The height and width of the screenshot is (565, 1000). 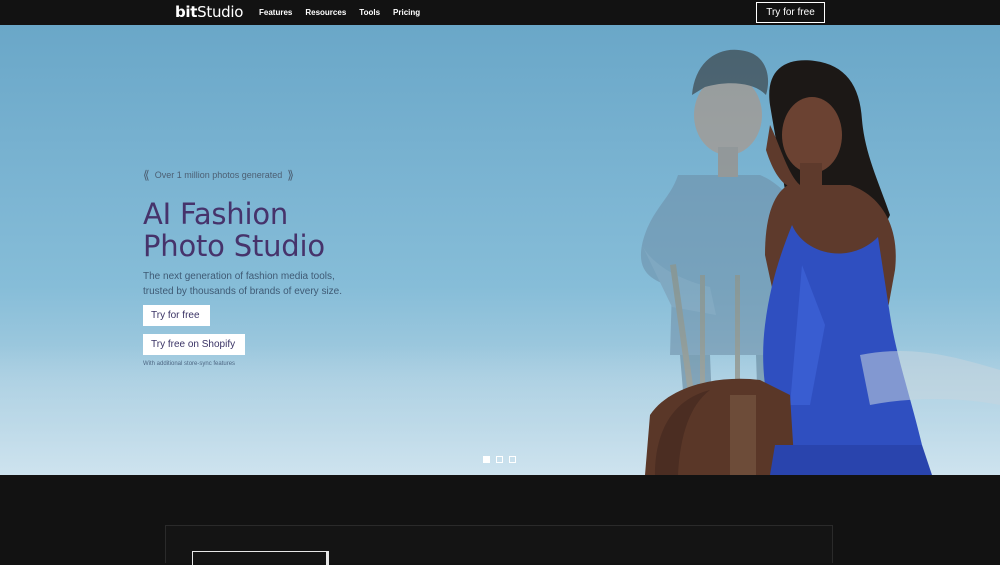 I want to click on photos-generated-badge: ⟪ Over 1 million photos generated ⟫, so click(x=218, y=175).